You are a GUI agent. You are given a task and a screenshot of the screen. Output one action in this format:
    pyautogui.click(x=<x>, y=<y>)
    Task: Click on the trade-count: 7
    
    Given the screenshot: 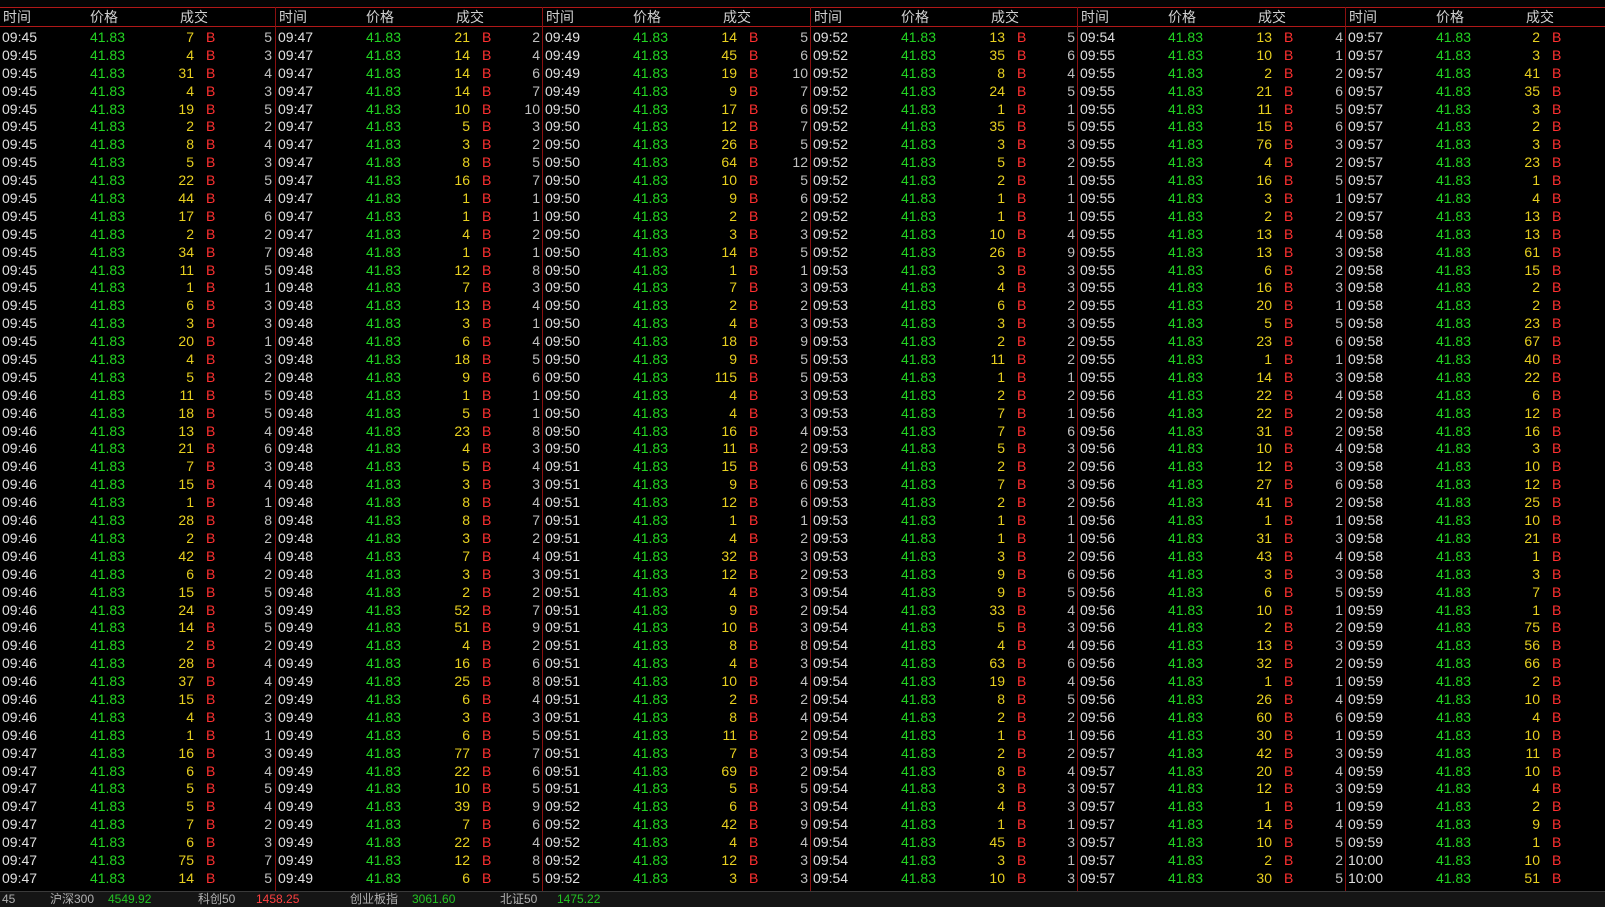 What is the action you would take?
    pyautogui.click(x=804, y=126)
    